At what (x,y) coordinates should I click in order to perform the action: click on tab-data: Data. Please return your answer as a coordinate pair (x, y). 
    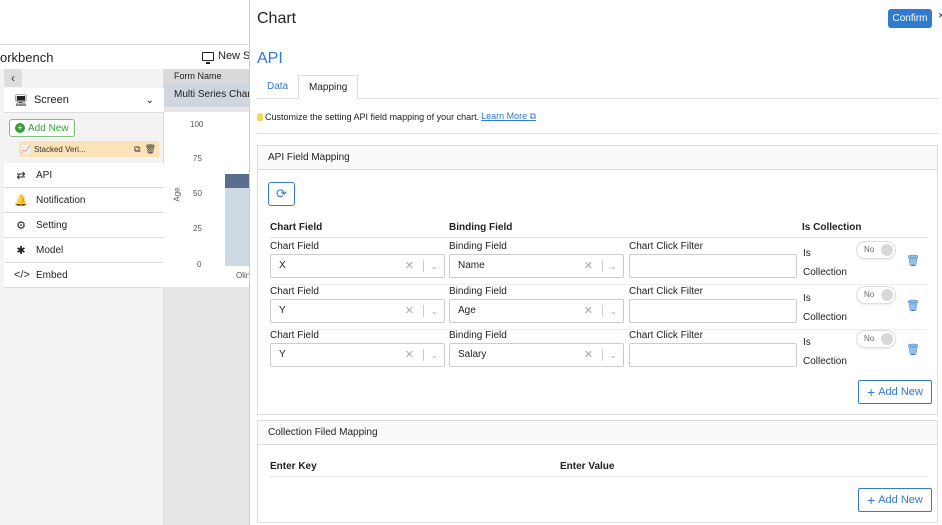
    Looking at the image, I should click on (277, 87).